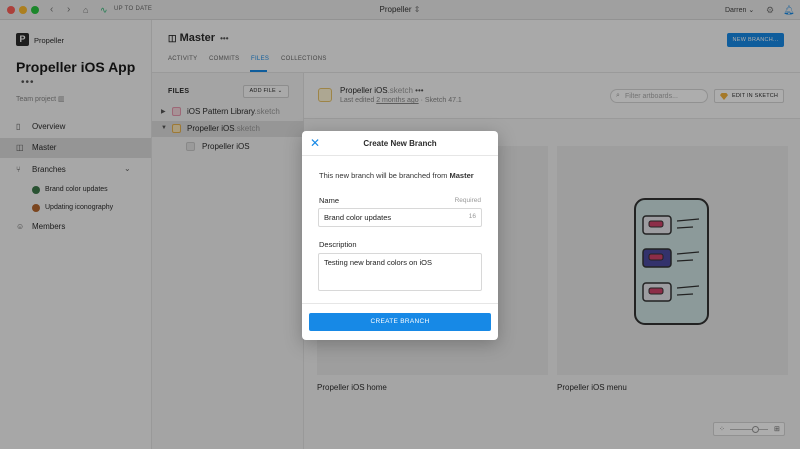 The image size is (800, 449). I want to click on branch-description-textarea: Testing new brand colors on iOS, so click(400, 272).